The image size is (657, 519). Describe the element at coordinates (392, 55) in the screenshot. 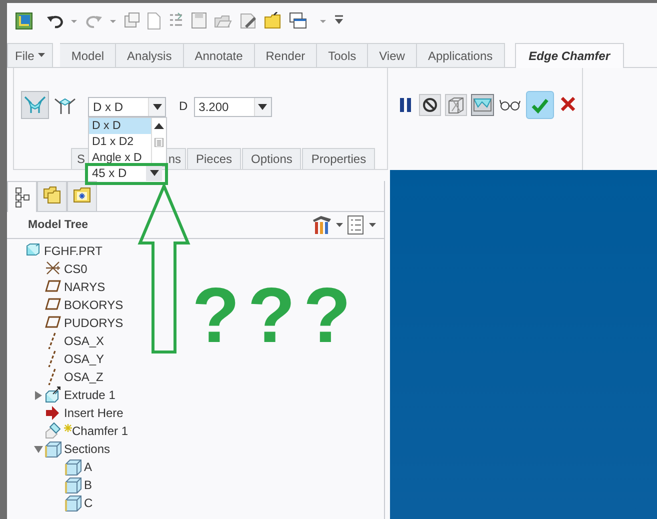

I see `ribbon-tab: View` at that location.